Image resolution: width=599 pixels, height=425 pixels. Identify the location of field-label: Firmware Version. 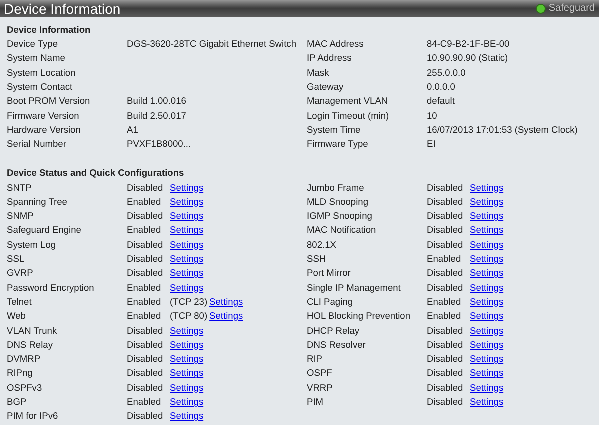
(43, 116).